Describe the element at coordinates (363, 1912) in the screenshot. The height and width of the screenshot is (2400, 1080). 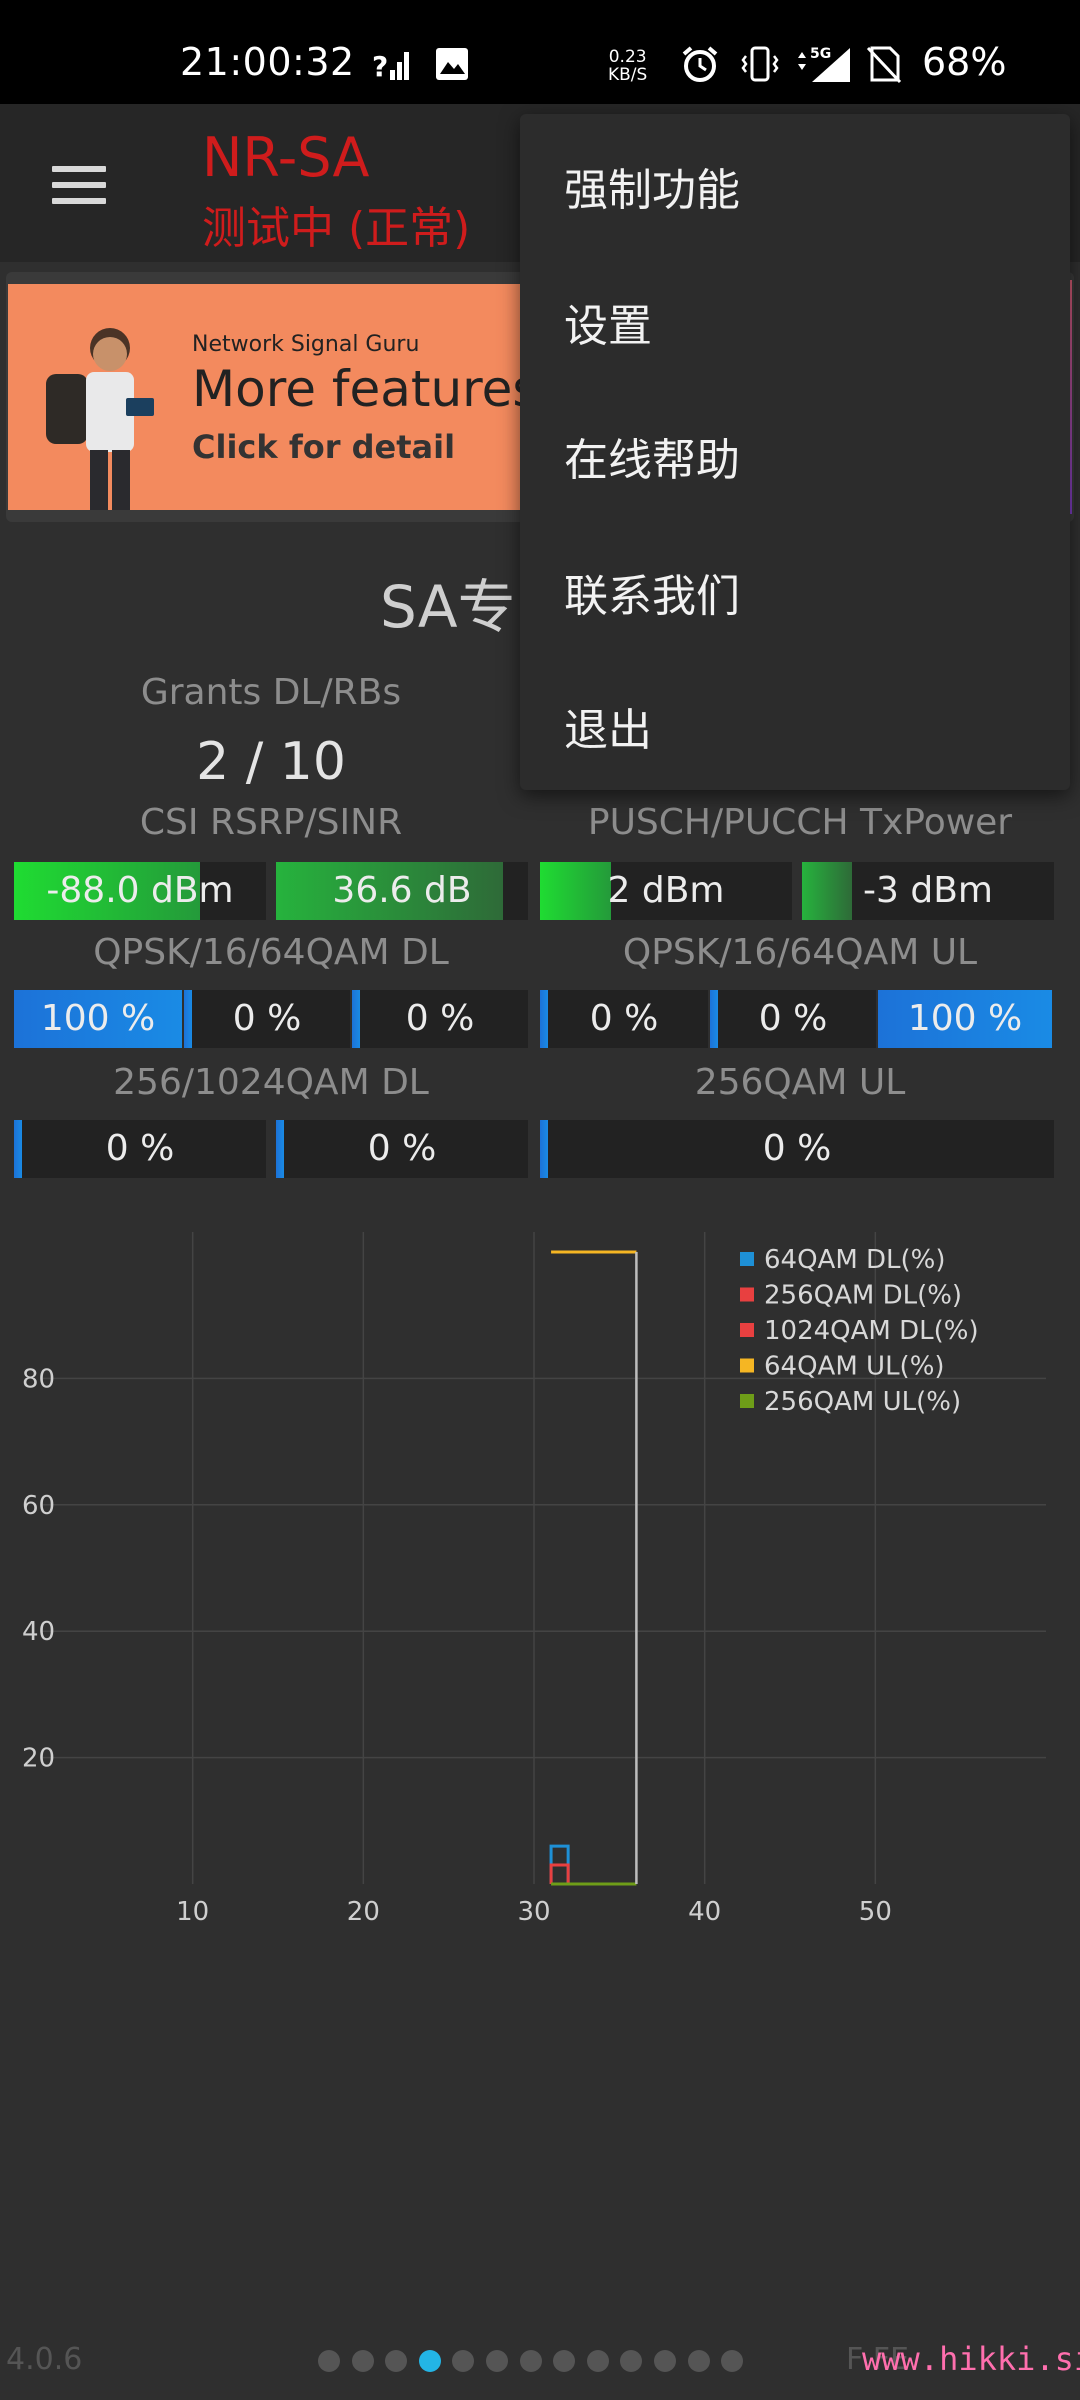
I see `x-tick-label: 20` at that location.